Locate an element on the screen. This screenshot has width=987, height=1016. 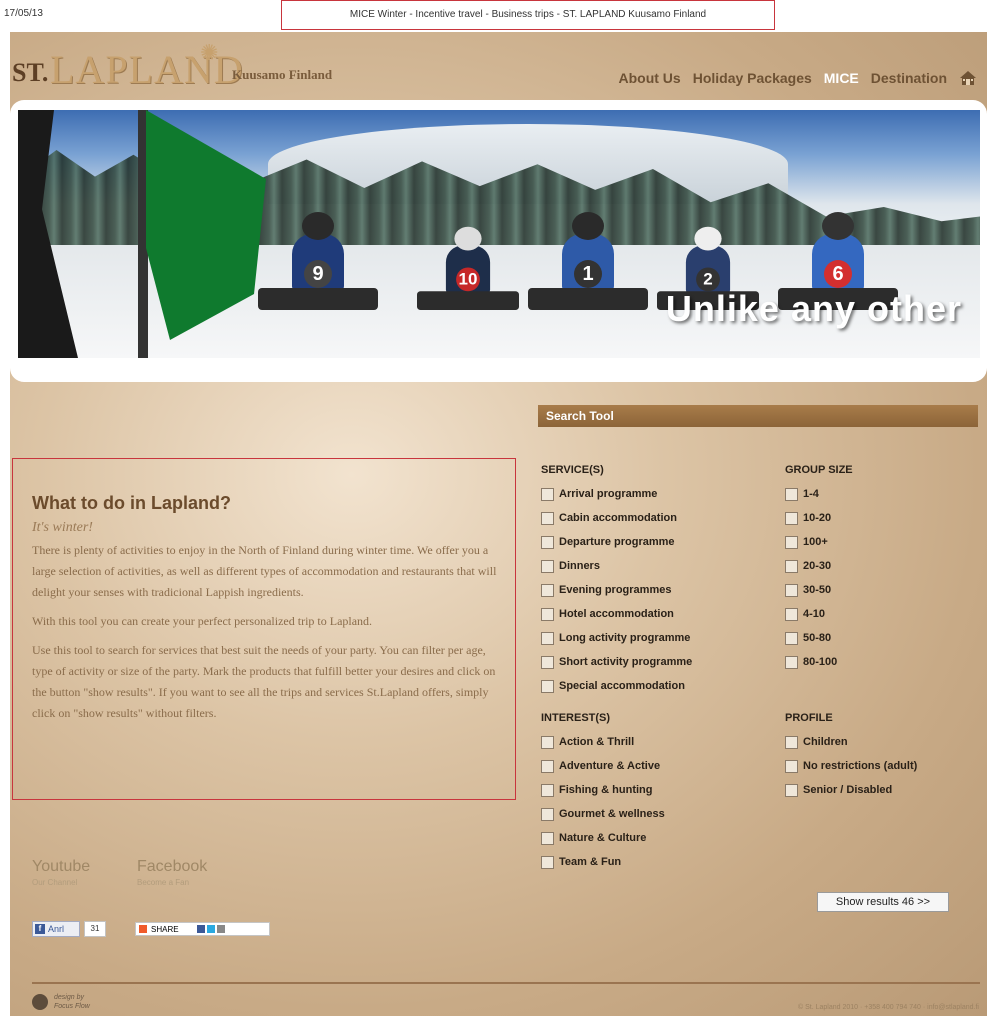
search-tool-header: Search Tool is located at coordinates (758, 416).